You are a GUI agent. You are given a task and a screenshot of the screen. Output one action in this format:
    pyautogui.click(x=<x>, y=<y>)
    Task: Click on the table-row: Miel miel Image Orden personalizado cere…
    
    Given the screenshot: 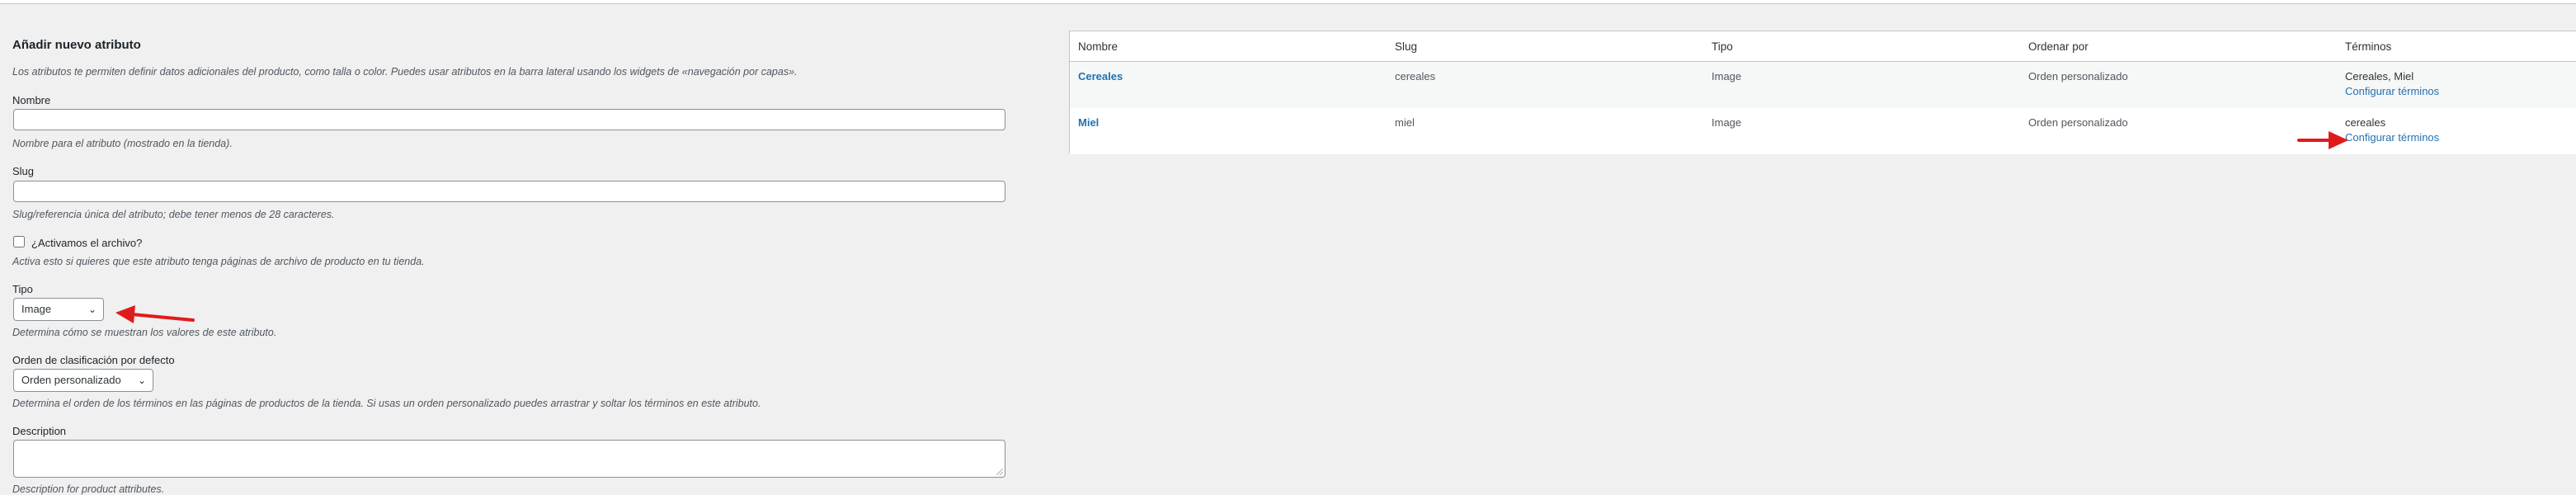 What is the action you would take?
    pyautogui.click(x=1823, y=131)
    